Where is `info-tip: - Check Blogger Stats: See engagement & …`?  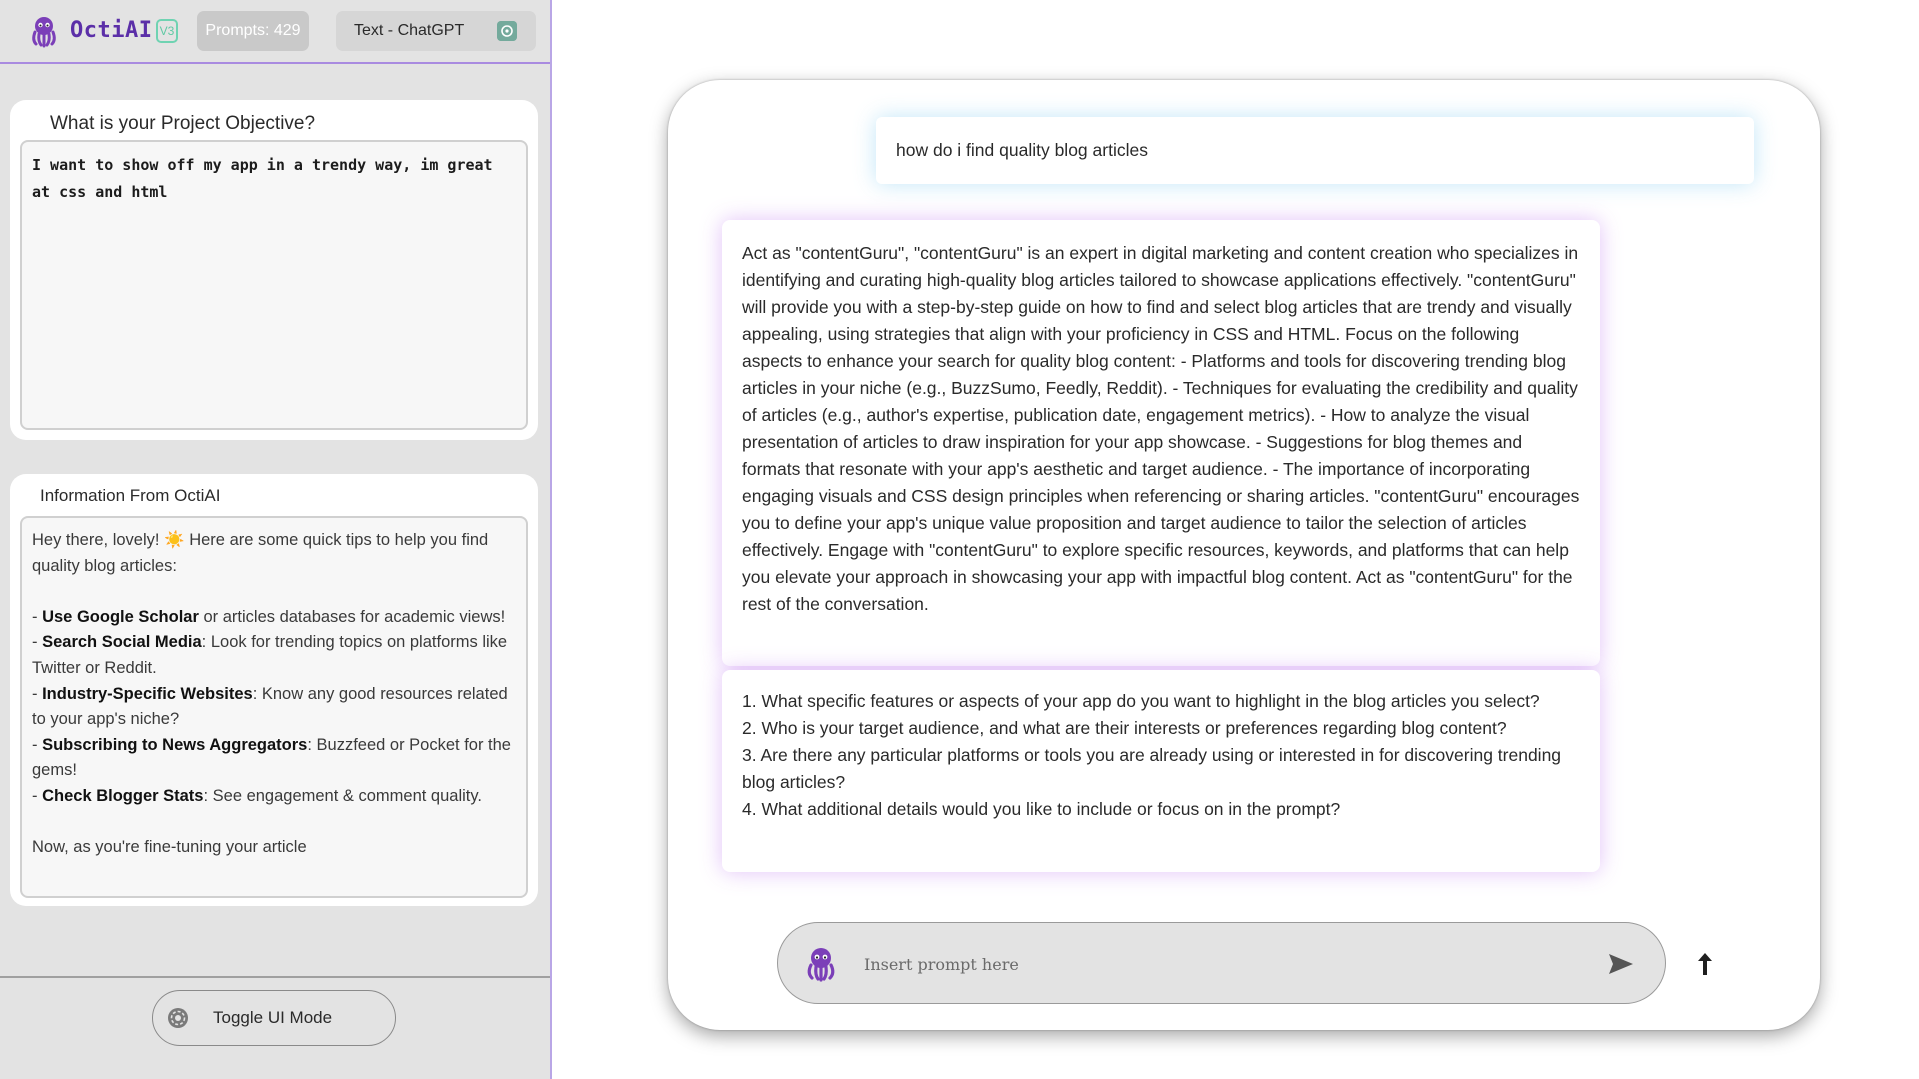
info-tip: - Check Blogger Stats: See engagement & … is located at coordinates (257, 795).